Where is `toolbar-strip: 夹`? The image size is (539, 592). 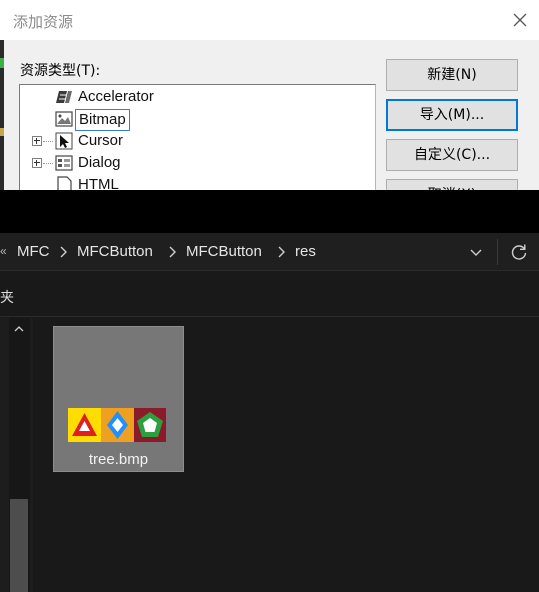
toolbar-strip: 夹 is located at coordinates (269, 294).